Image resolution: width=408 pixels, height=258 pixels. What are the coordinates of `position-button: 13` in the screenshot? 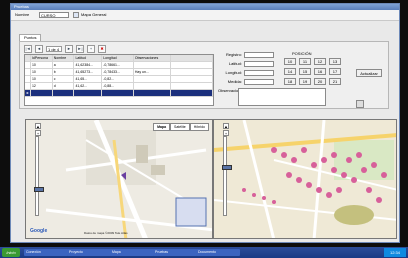 It's located at (335, 61).